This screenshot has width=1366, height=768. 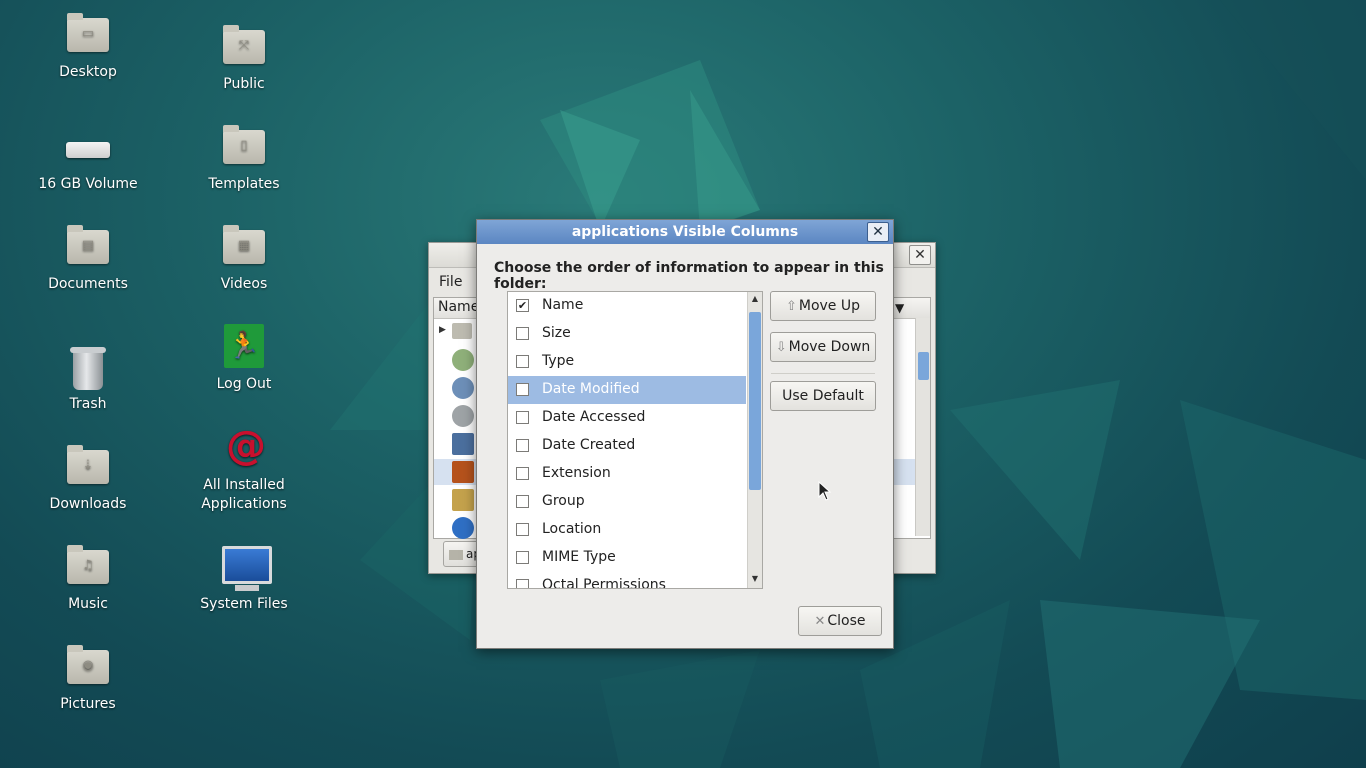 I want to click on dialog-titlebar: applications Visible Columns, so click(x=685, y=232).